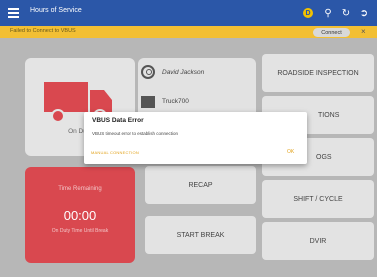 This screenshot has width=377, height=277. Describe the element at coordinates (13, 13) in the screenshot. I see `menu-icon` at that location.